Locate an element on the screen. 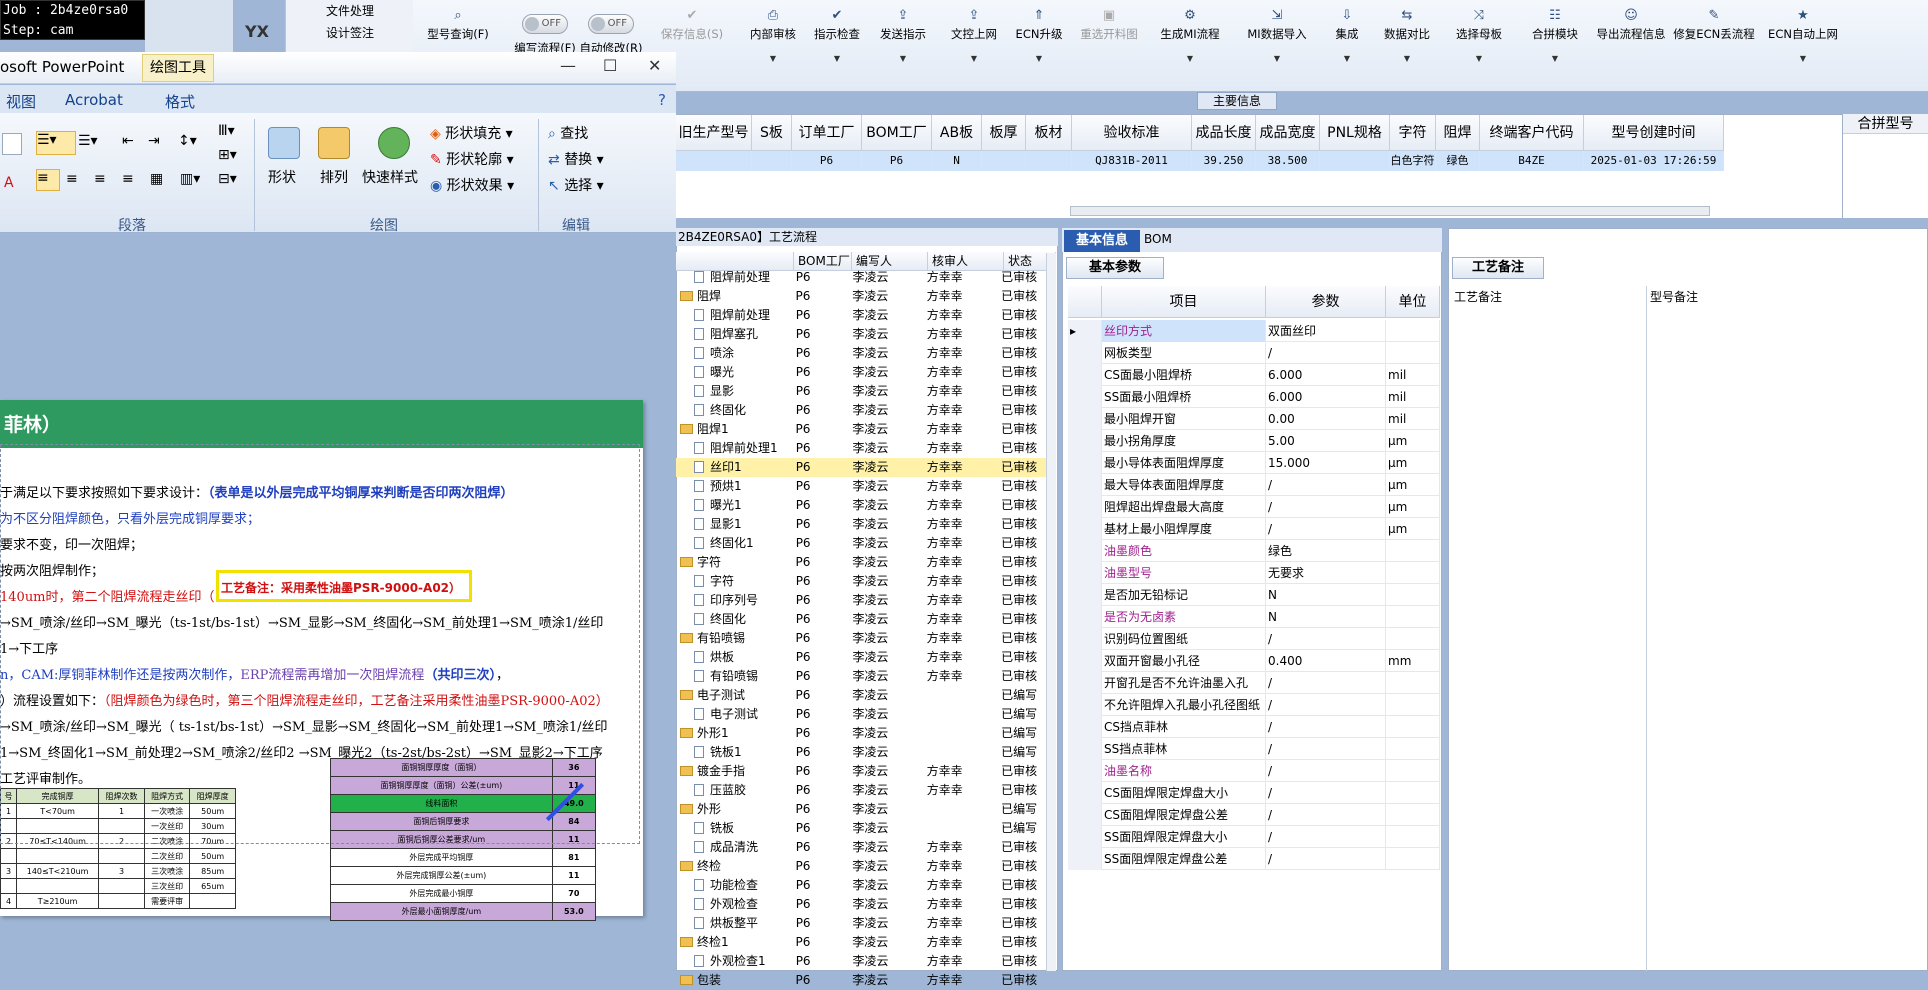 The height and width of the screenshot is (990, 1928). param-value: 0.00 is located at coordinates (1326, 419).